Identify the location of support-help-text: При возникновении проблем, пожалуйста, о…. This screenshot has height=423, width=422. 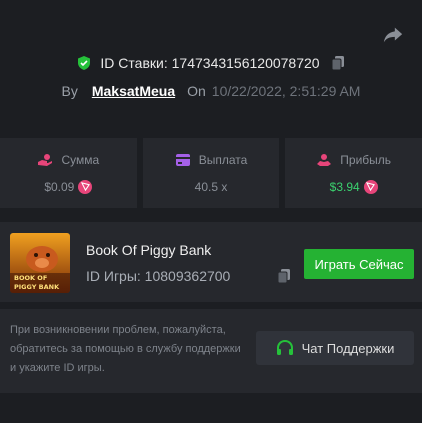
(125, 349).